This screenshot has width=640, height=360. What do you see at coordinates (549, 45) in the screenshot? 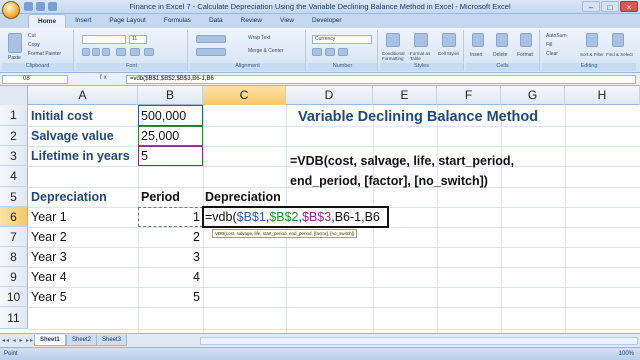
I see `fill-button: Fill` at bounding box center [549, 45].